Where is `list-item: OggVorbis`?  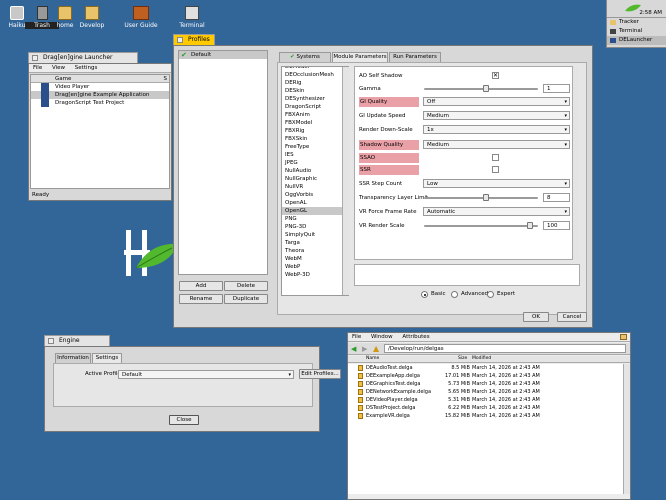 list-item: OggVorbis is located at coordinates (315, 195).